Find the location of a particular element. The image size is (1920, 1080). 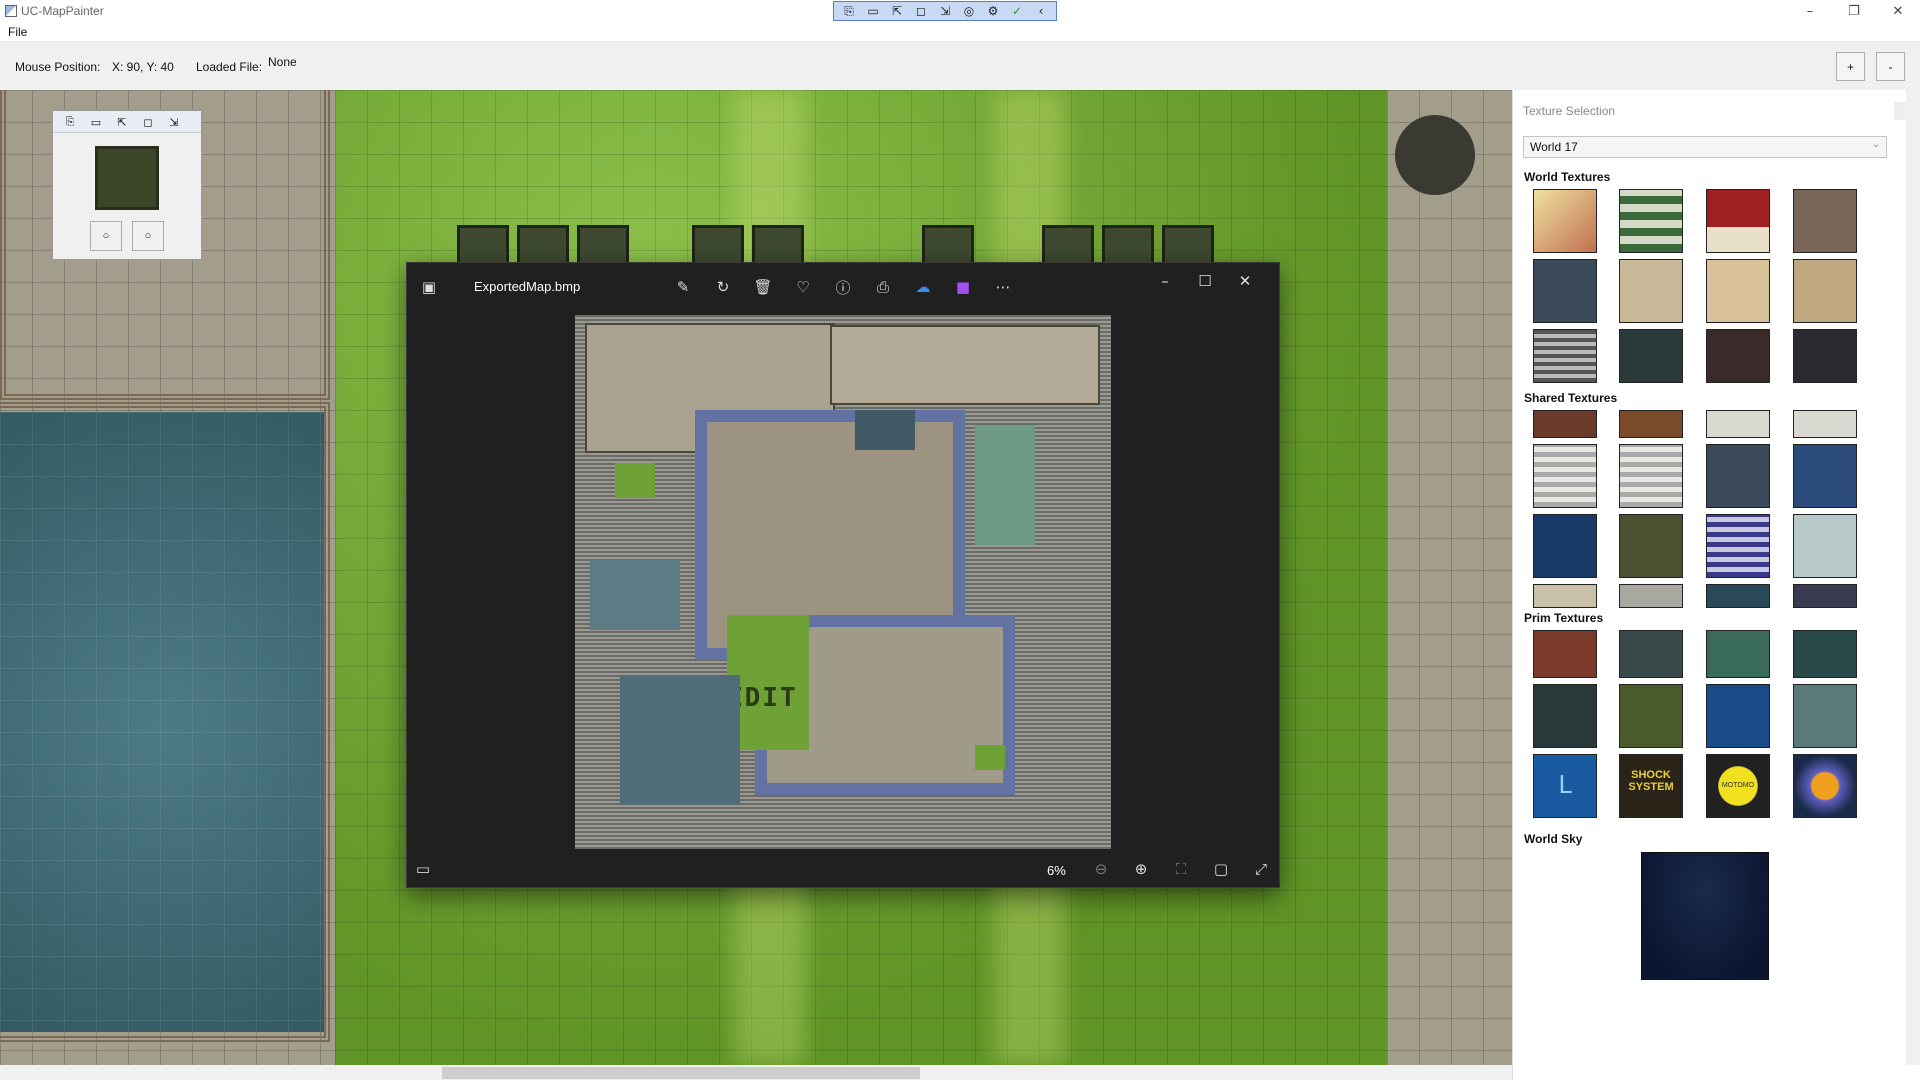

filmstrip-icon: ▭ is located at coordinates (423, 869).